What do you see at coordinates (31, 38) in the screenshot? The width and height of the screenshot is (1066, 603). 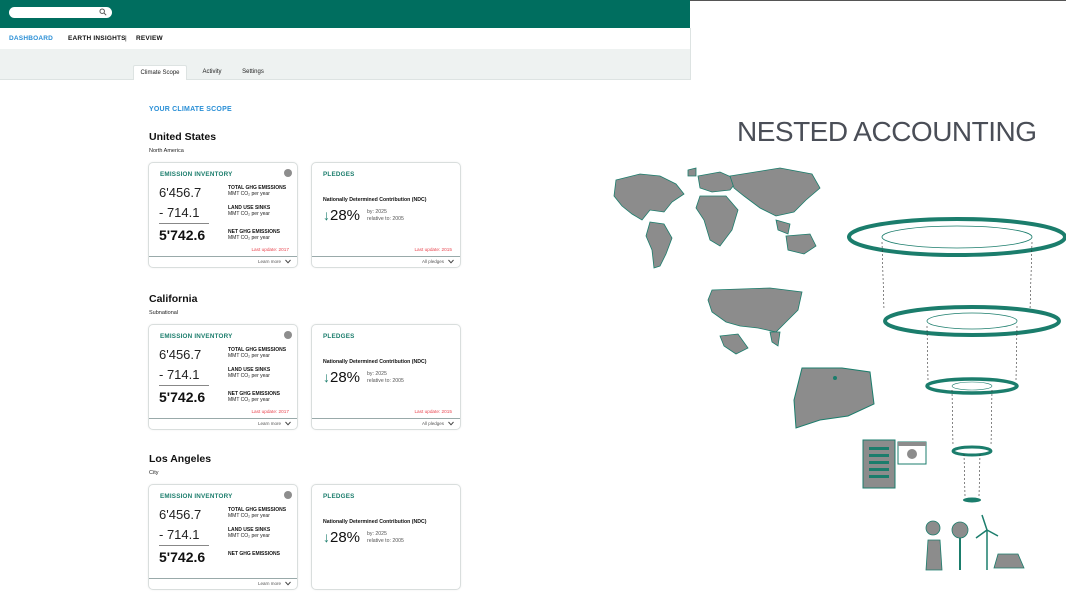 I see `nav-dashboard: DASHBOARD` at bounding box center [31, 38].